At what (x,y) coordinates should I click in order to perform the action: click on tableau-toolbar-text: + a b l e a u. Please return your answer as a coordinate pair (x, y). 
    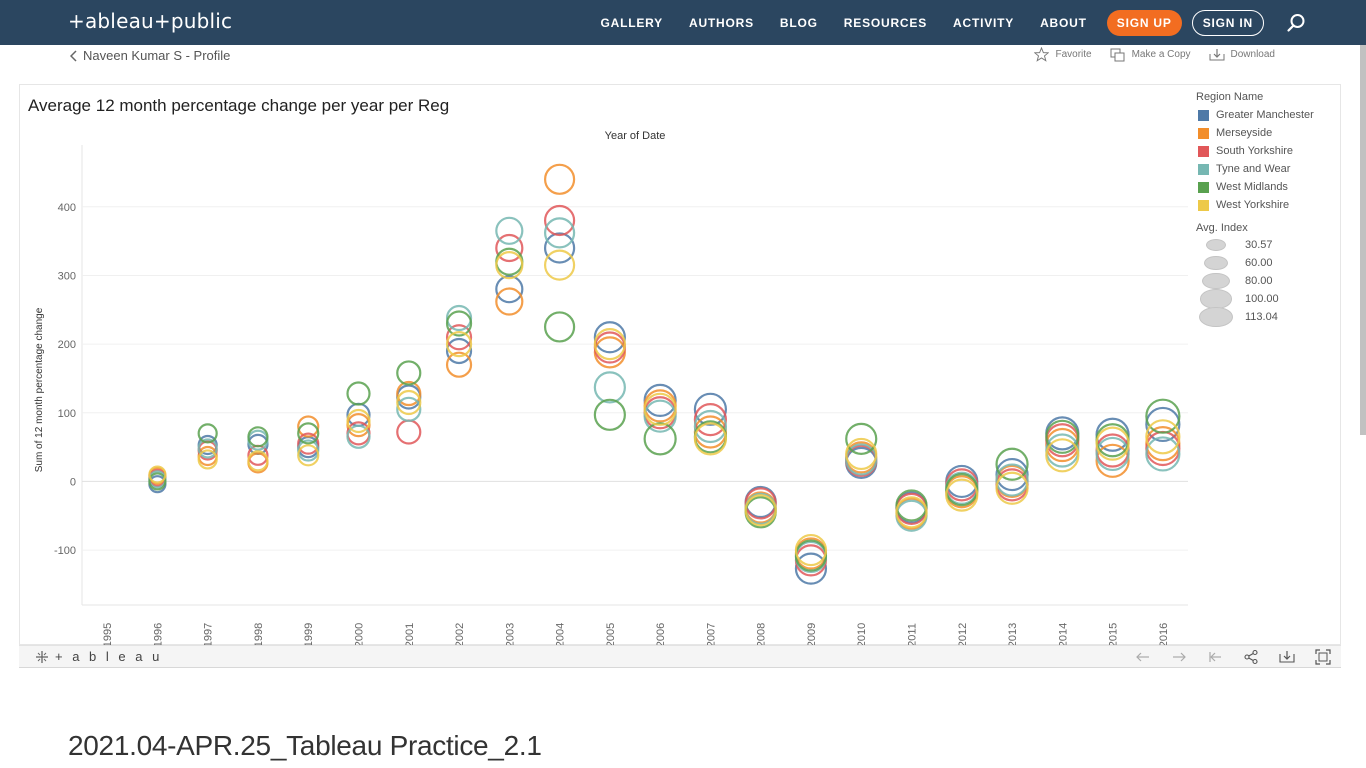
    Looking at the image, I should click on (109, 656).